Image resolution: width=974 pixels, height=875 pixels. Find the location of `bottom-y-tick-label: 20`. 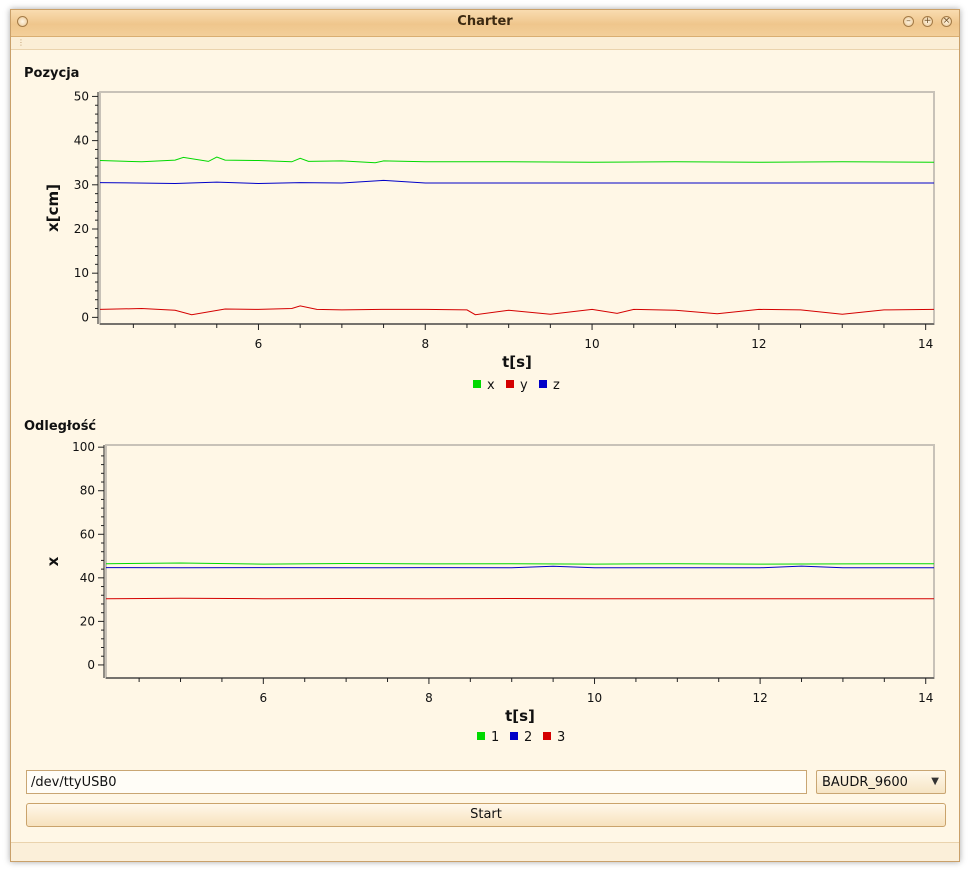

bottom-y-tick-label: 20 is located at coordinates (87, 621).